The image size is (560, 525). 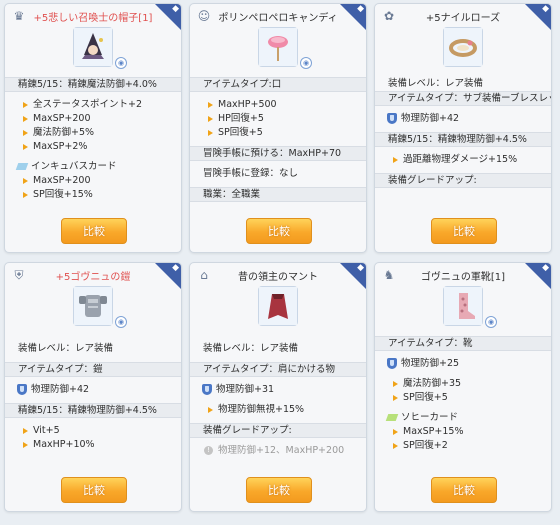 What do you see at coordinates (245, 389) in the screenshot?
I see `defense-value: 物理防御+31` at bounding box center [245, 389].